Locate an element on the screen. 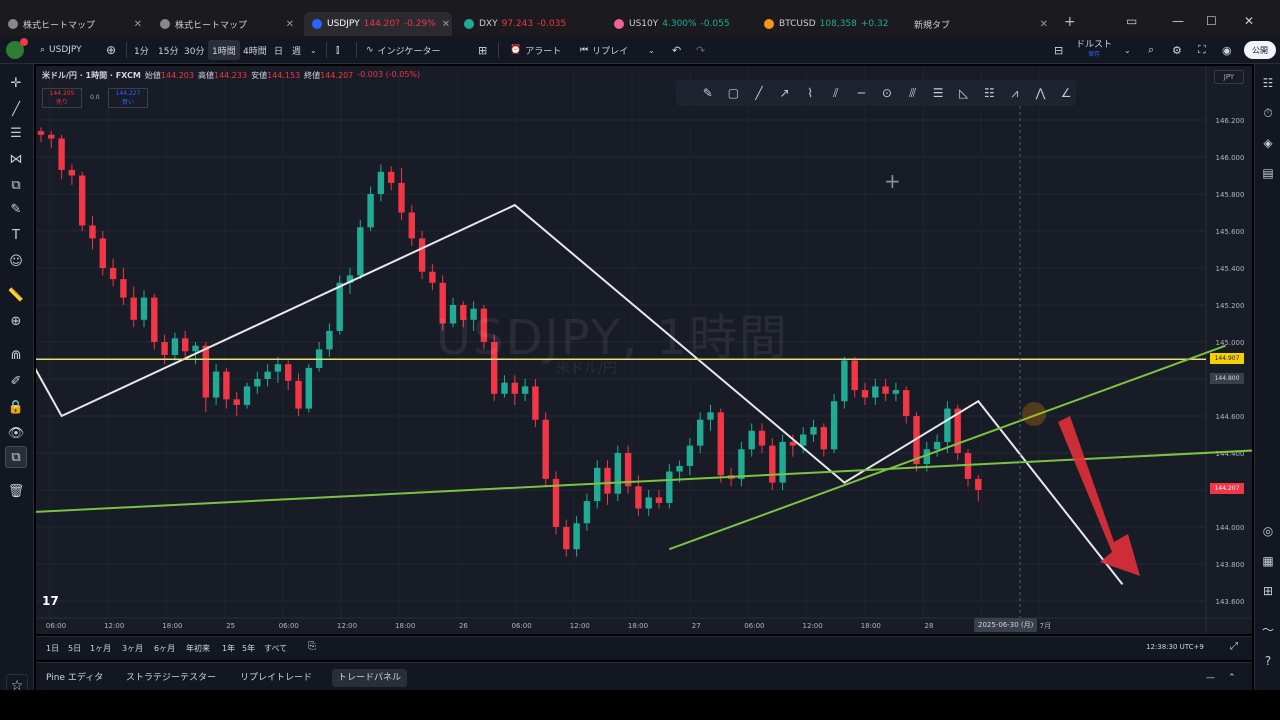 The width and height of the screenshot is (1280, 720). sync-drawings-icon: ⧉ is located at coordinates (16, 457).